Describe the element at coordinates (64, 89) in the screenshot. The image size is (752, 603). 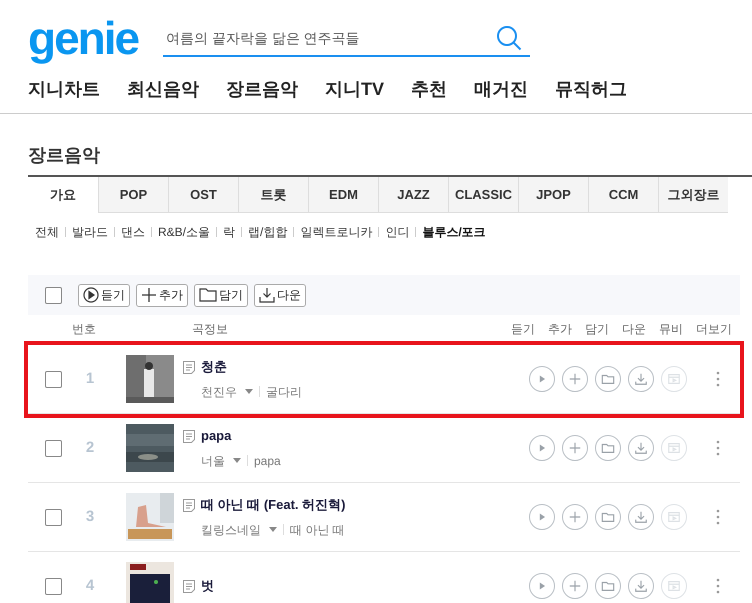
I see `nav-link: 지니차트` at that location.